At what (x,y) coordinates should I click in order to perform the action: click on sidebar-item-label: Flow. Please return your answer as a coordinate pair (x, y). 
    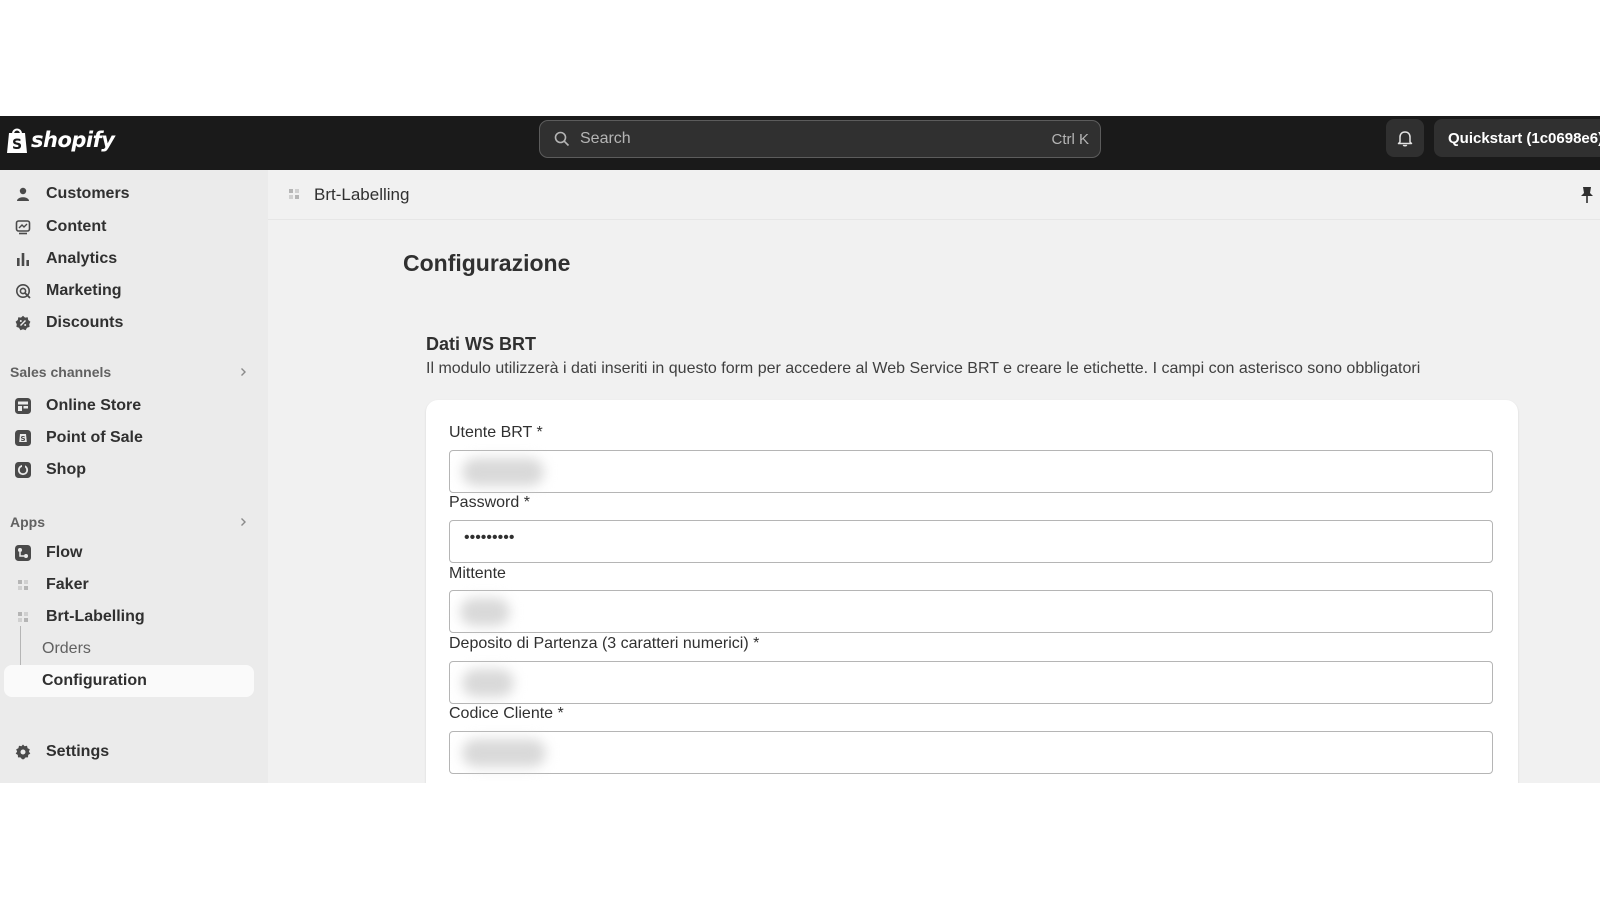
    Looking at the image, I should click on (64, 552).